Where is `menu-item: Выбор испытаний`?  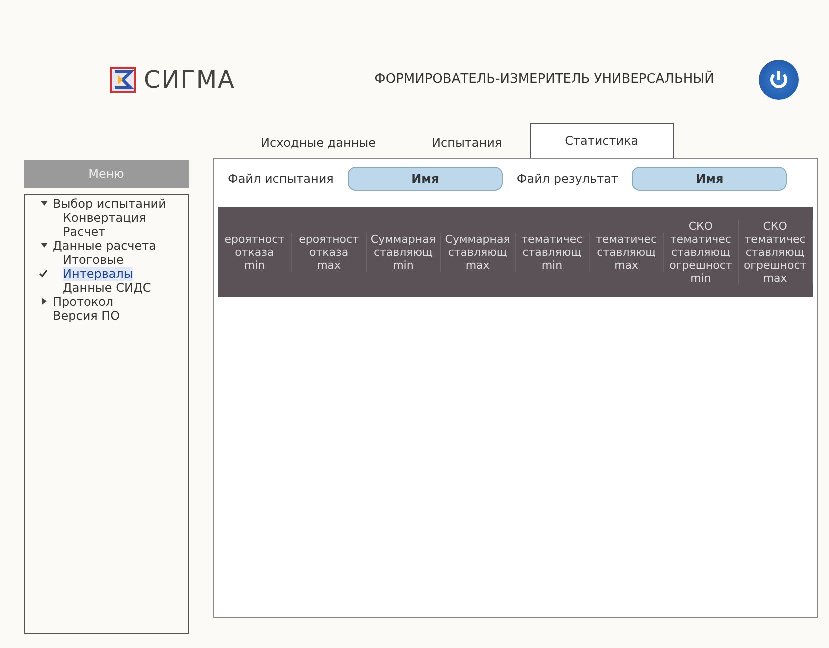 menu-item: Выбор испытаний is located at coordinates (109, 204).